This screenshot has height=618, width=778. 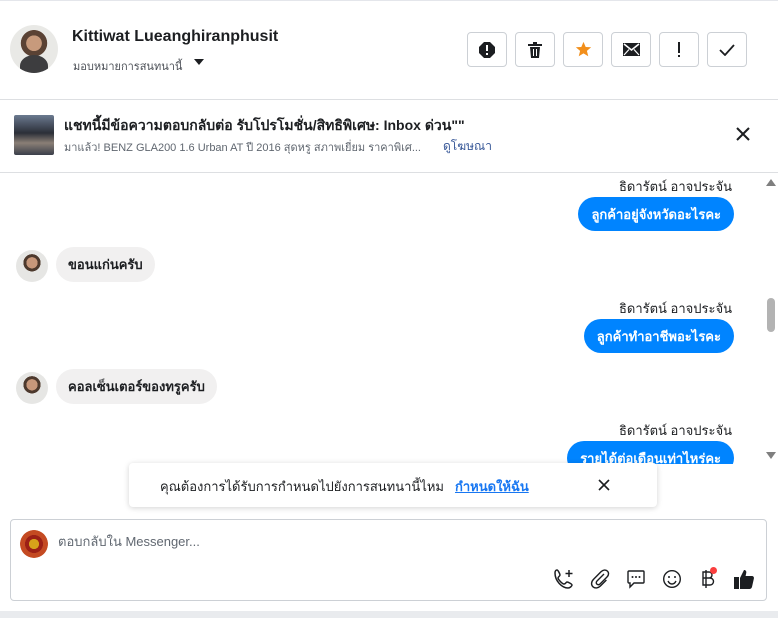 I want to click on attachment-icon, so click(x=600, y=579).